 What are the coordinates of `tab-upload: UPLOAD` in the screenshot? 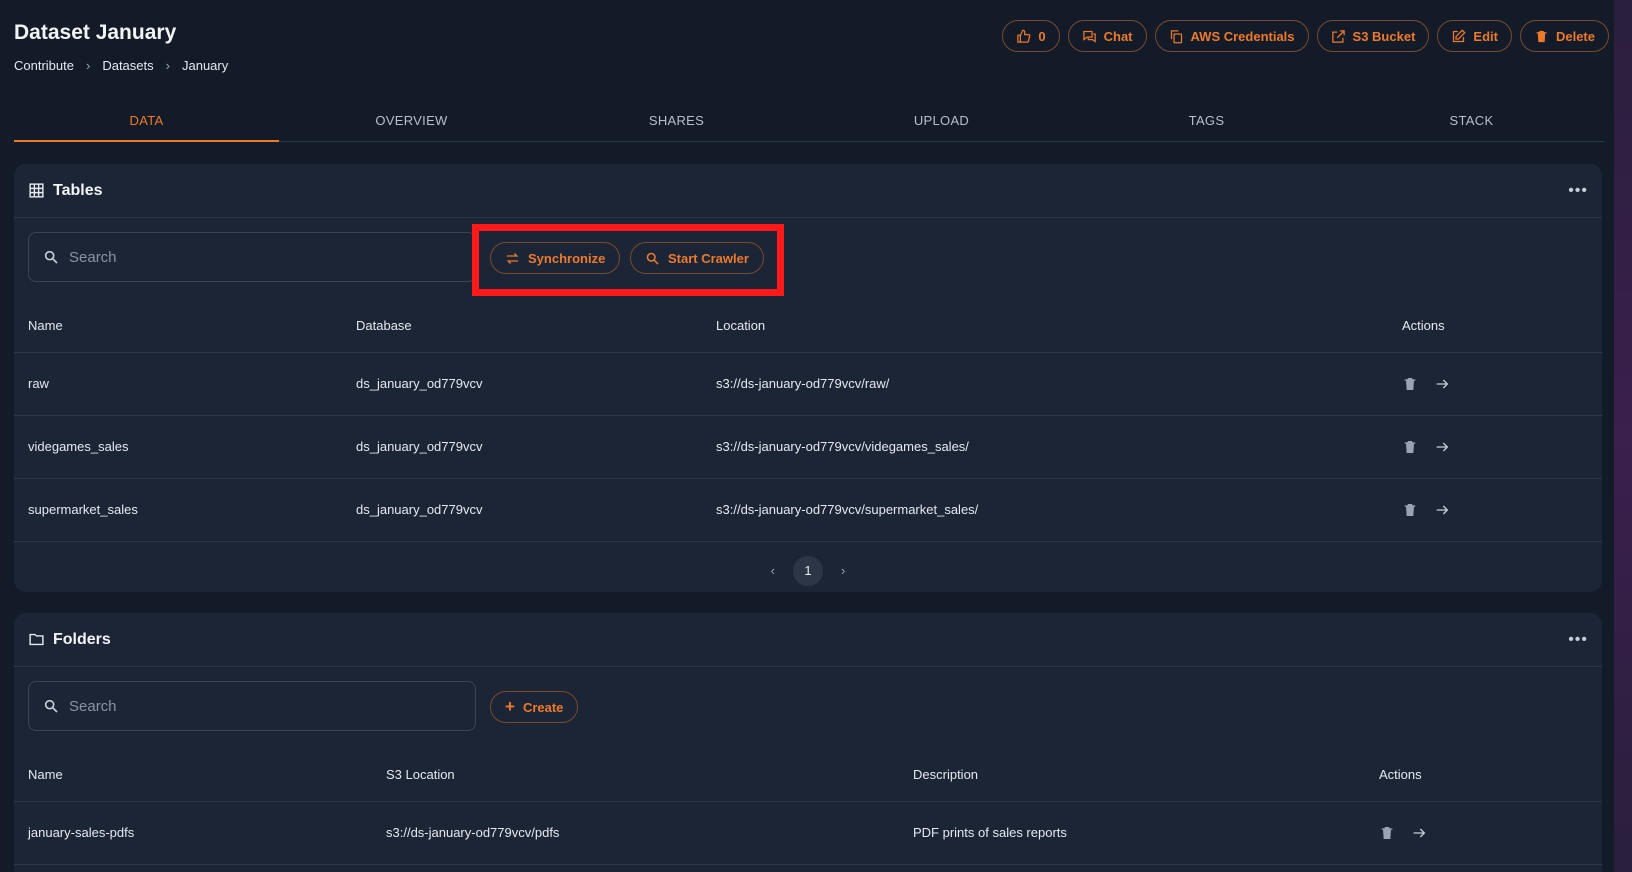 It's located at (941, 121).